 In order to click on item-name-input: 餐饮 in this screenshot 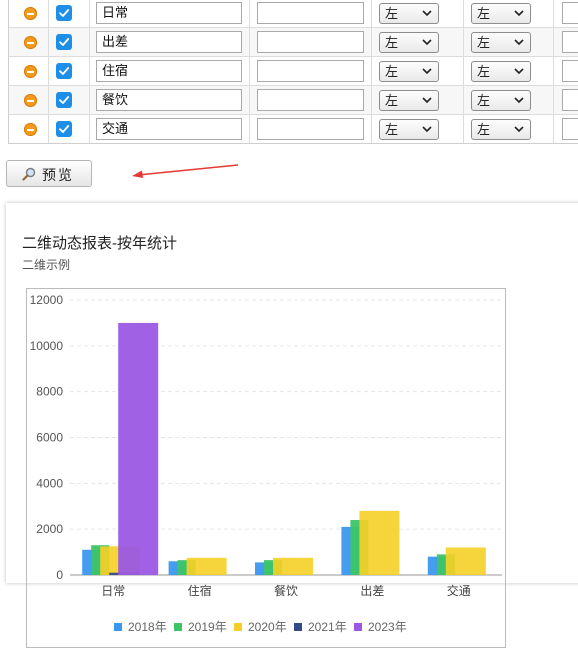, I will do `click(169, 100)`.